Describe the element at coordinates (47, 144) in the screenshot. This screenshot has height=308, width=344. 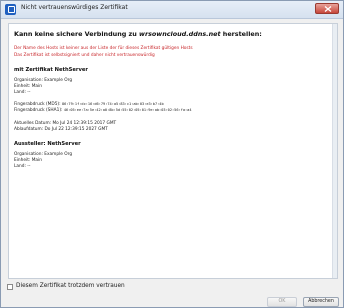
I see `issuer-section-title: Aussteller: NethServer` at that location.